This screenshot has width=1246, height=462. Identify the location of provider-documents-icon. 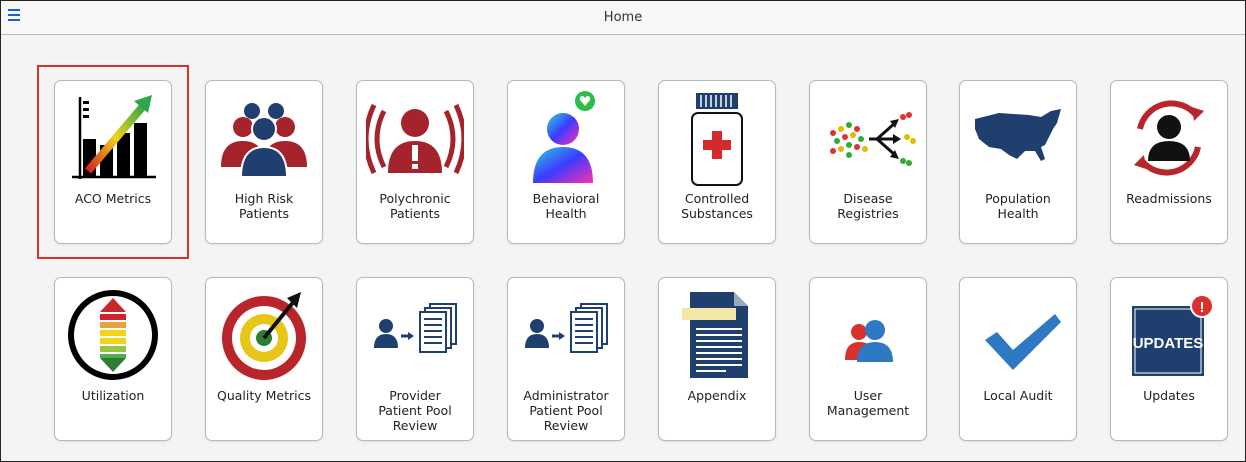
(415, 328).